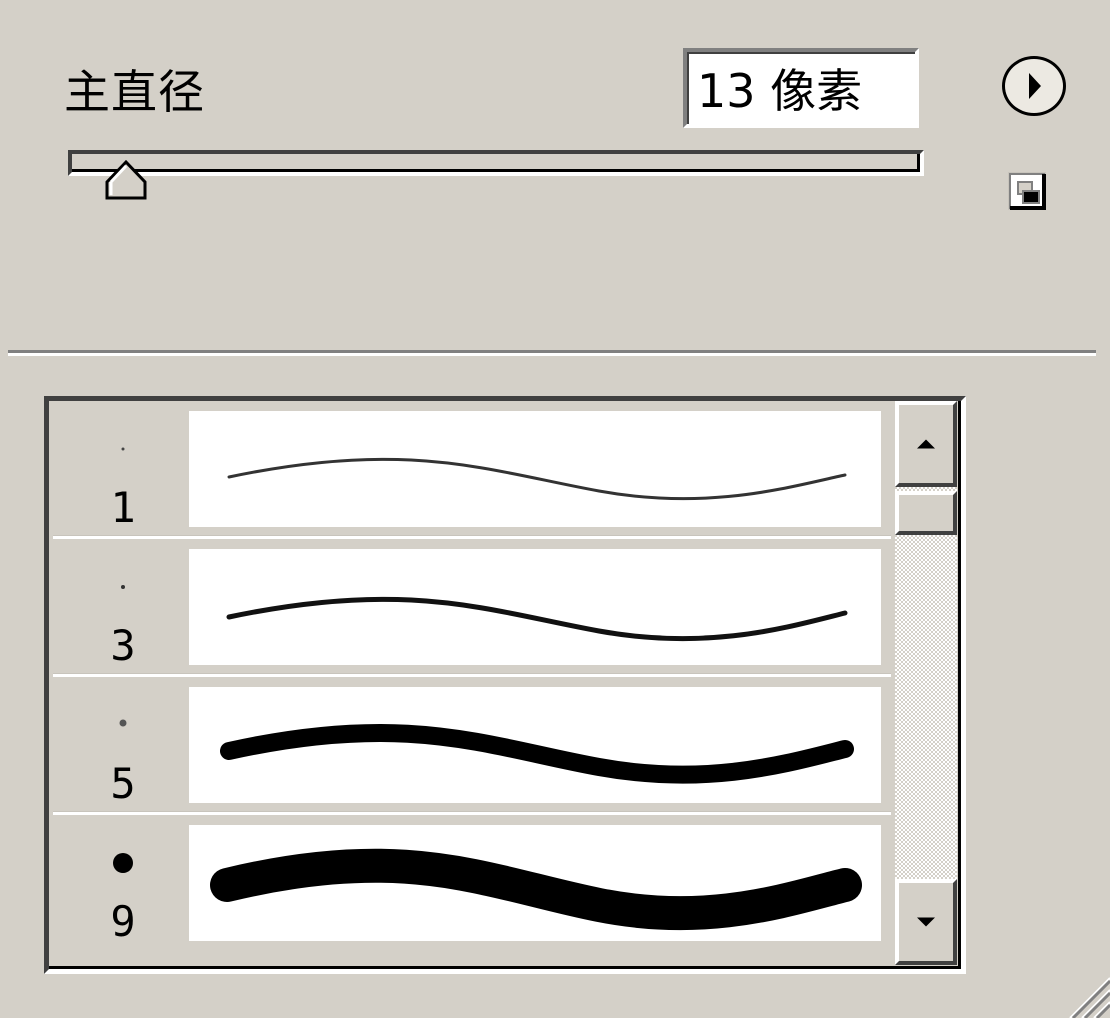  Describe the element at coordinates (496, 163) in the screenshot. I see `diameter-slider-track` at that location.